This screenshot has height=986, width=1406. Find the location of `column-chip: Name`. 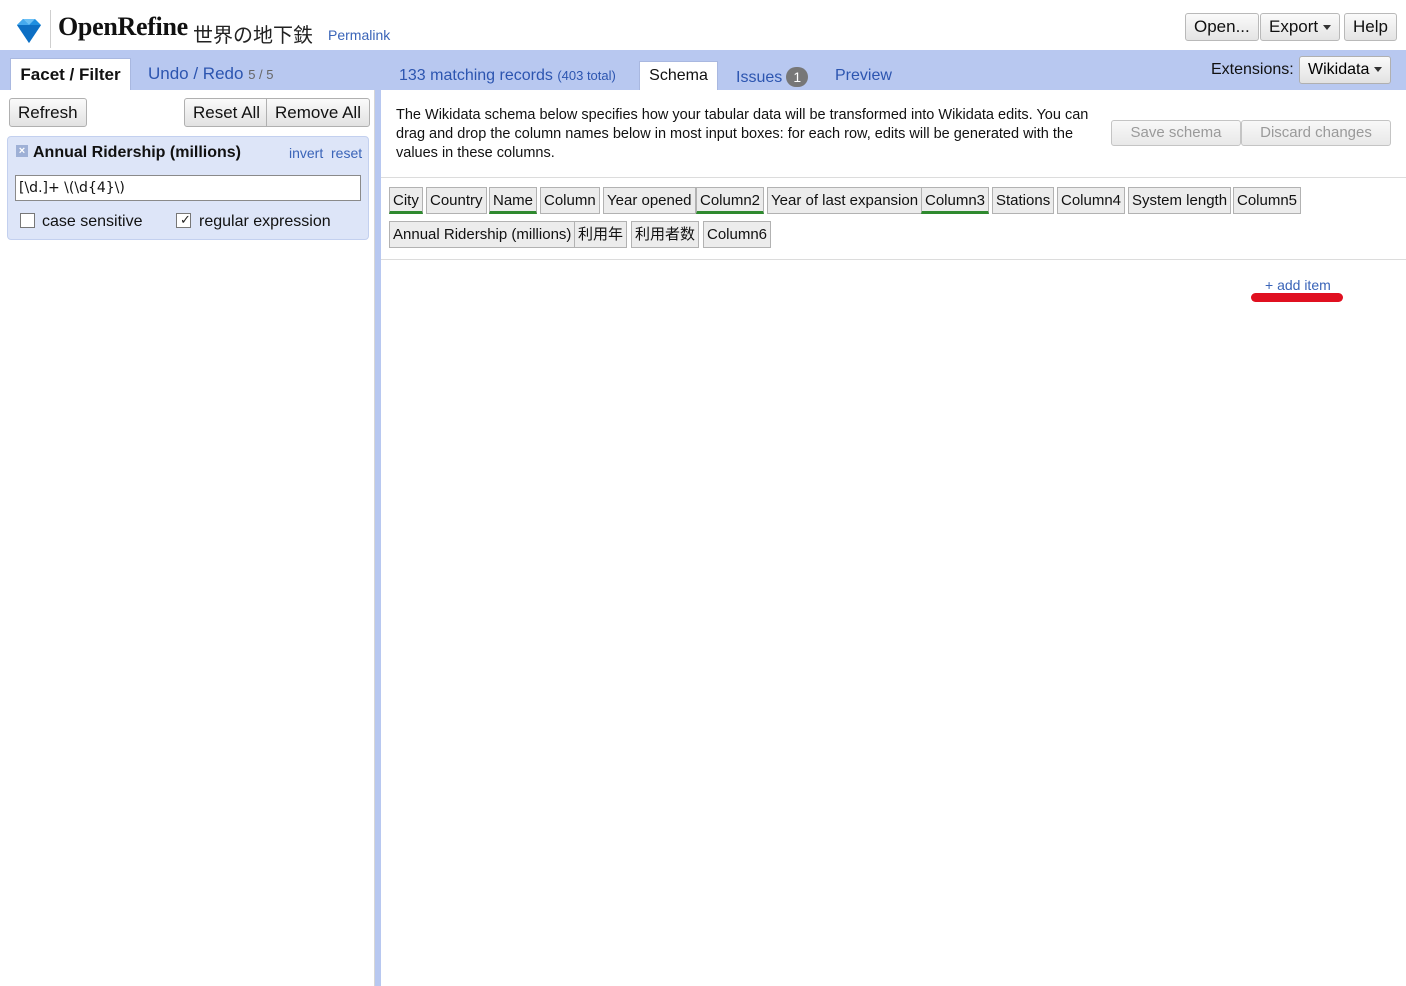

column-chip: Name is located at coordinates (513, 200).